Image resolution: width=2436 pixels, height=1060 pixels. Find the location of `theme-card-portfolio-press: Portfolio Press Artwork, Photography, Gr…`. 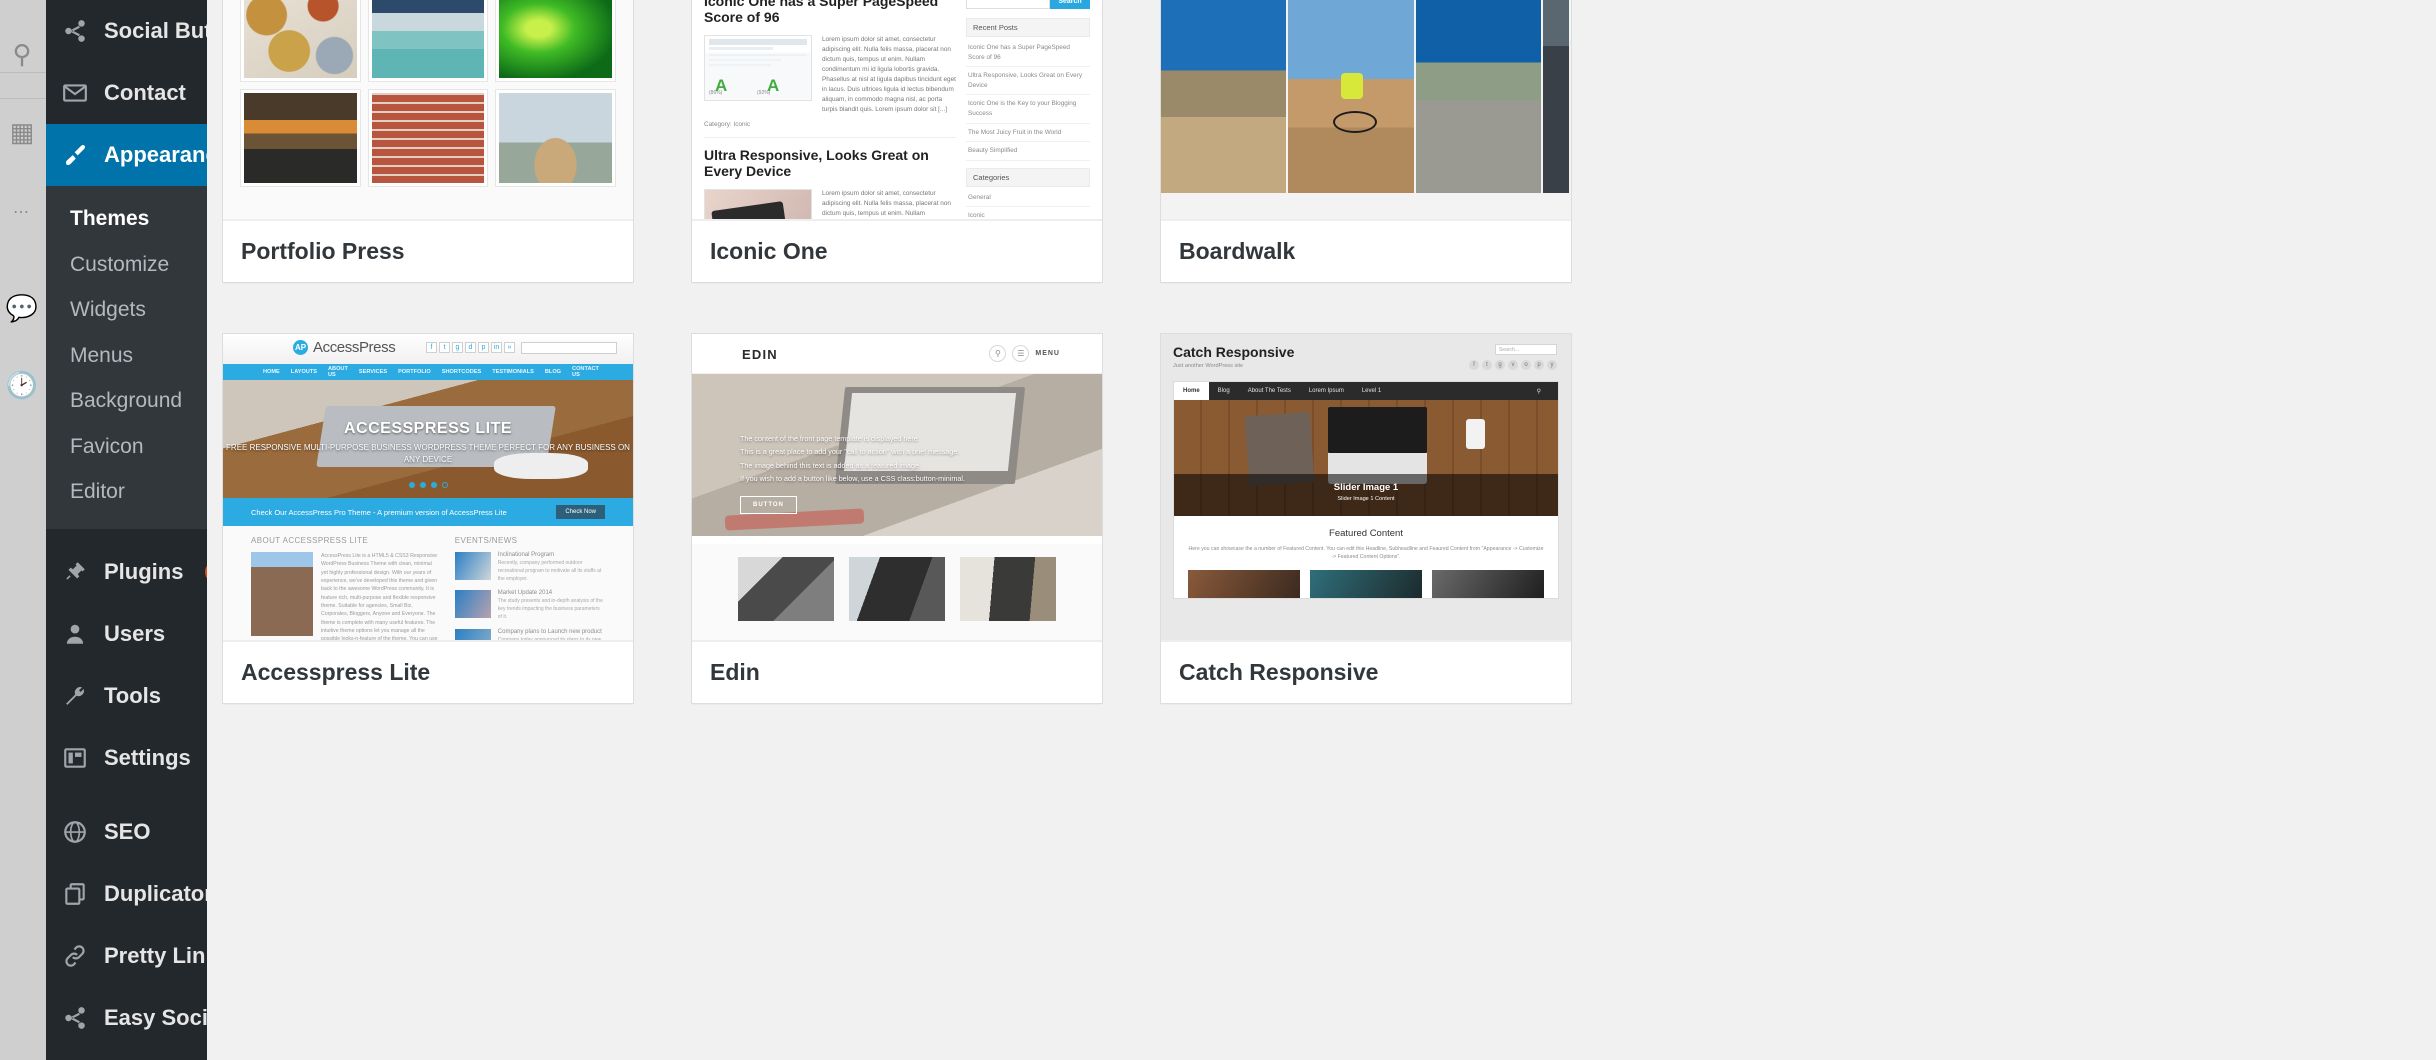

theme-card-portfolio-press: Portfolio Press Artwork, Photography, Gr… is located at coordinates (428, 141).